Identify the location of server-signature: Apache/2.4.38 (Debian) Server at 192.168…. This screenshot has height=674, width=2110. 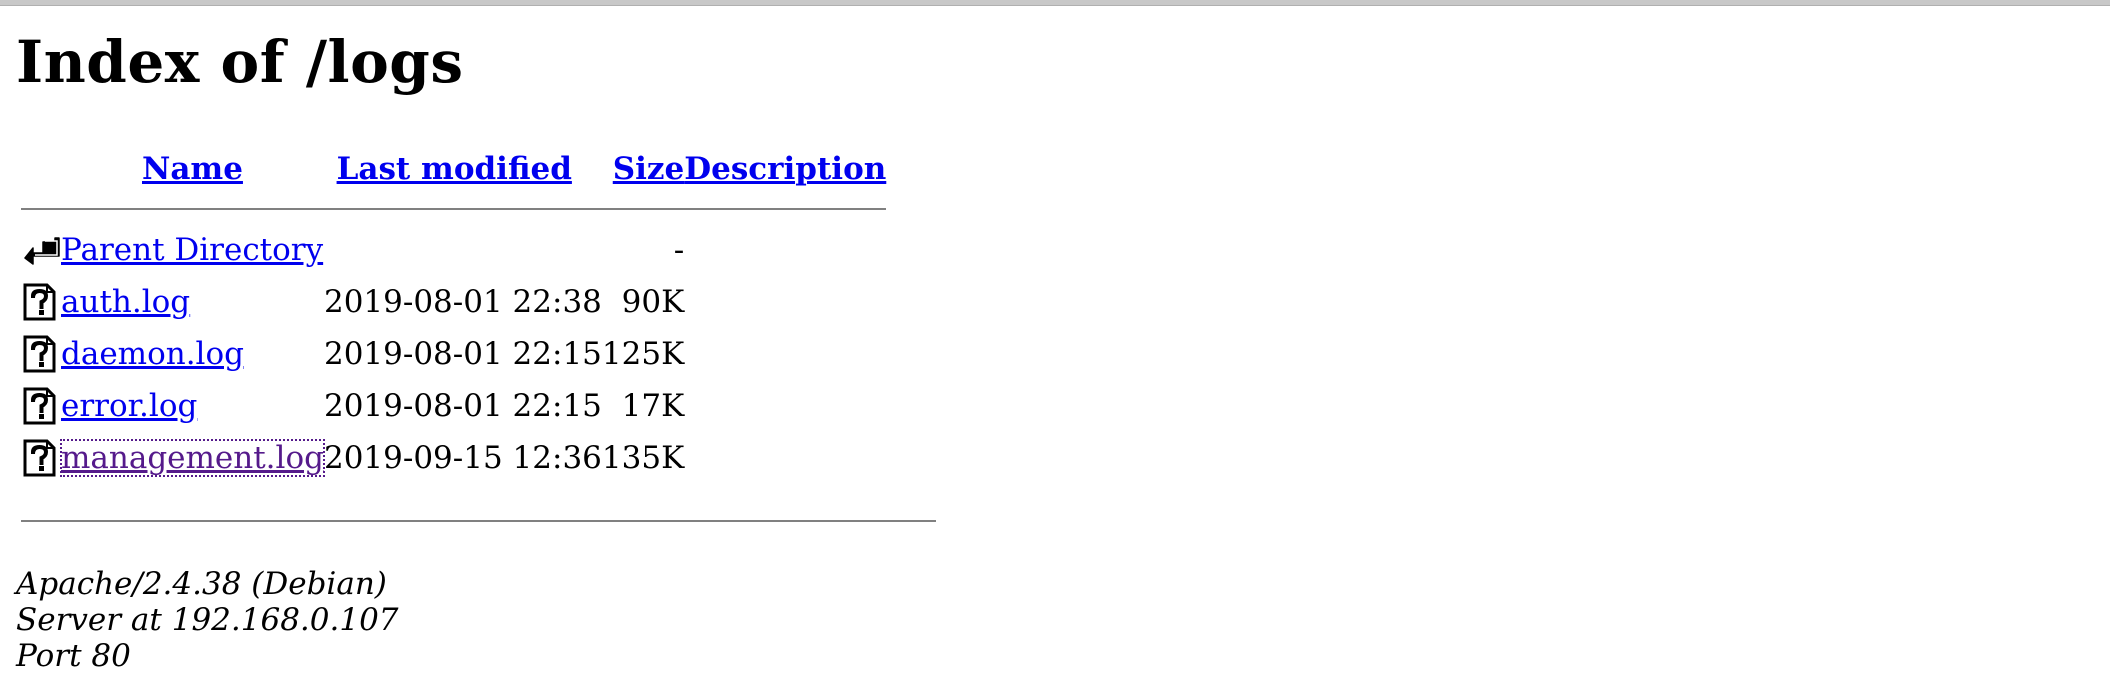
(207, 620).